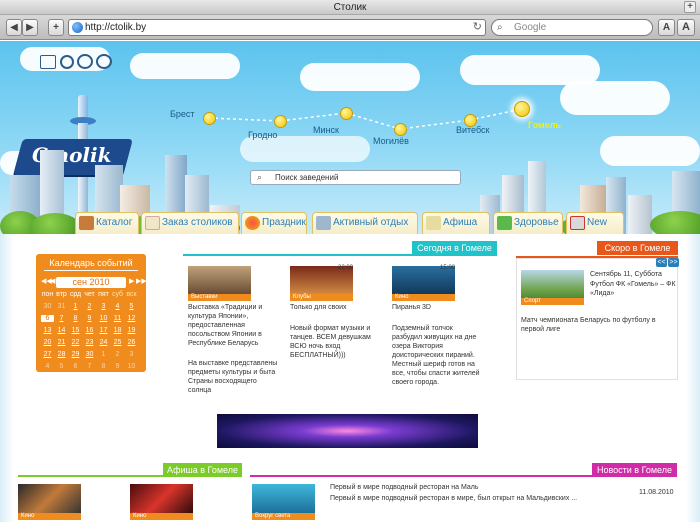 Image resolution: width=700 pixels, height=522 pixels. I want to click on tab-health: Здоровье, so click(528, 223).